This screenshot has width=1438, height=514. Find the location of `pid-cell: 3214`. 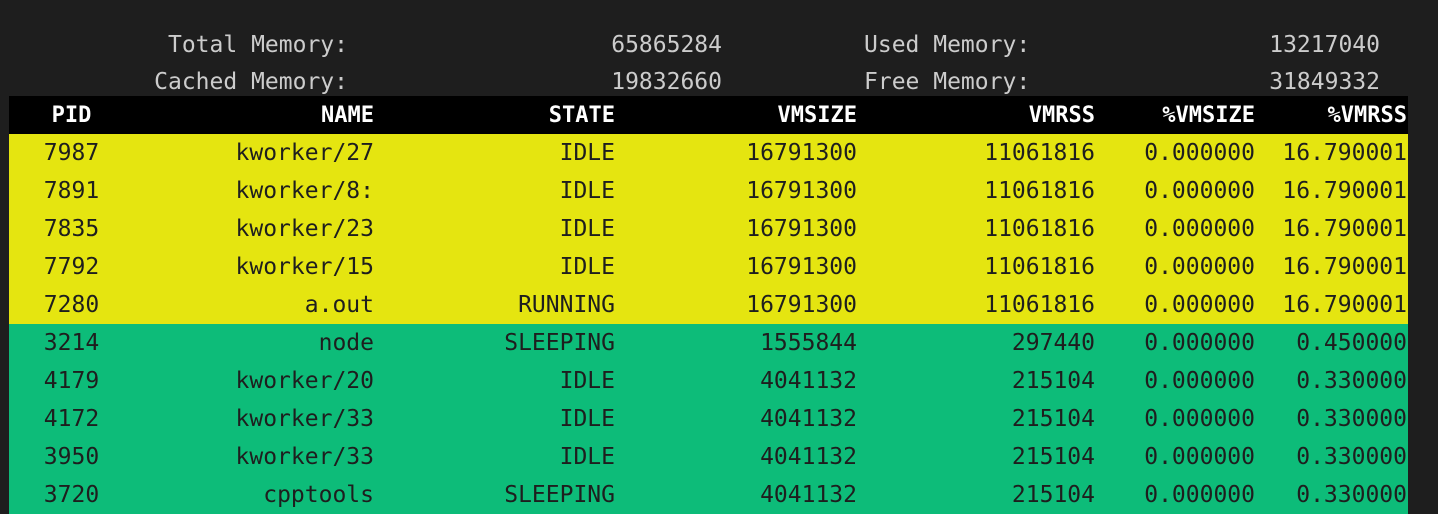

pid-cell: 3214 is located at coordinates (71, 343).